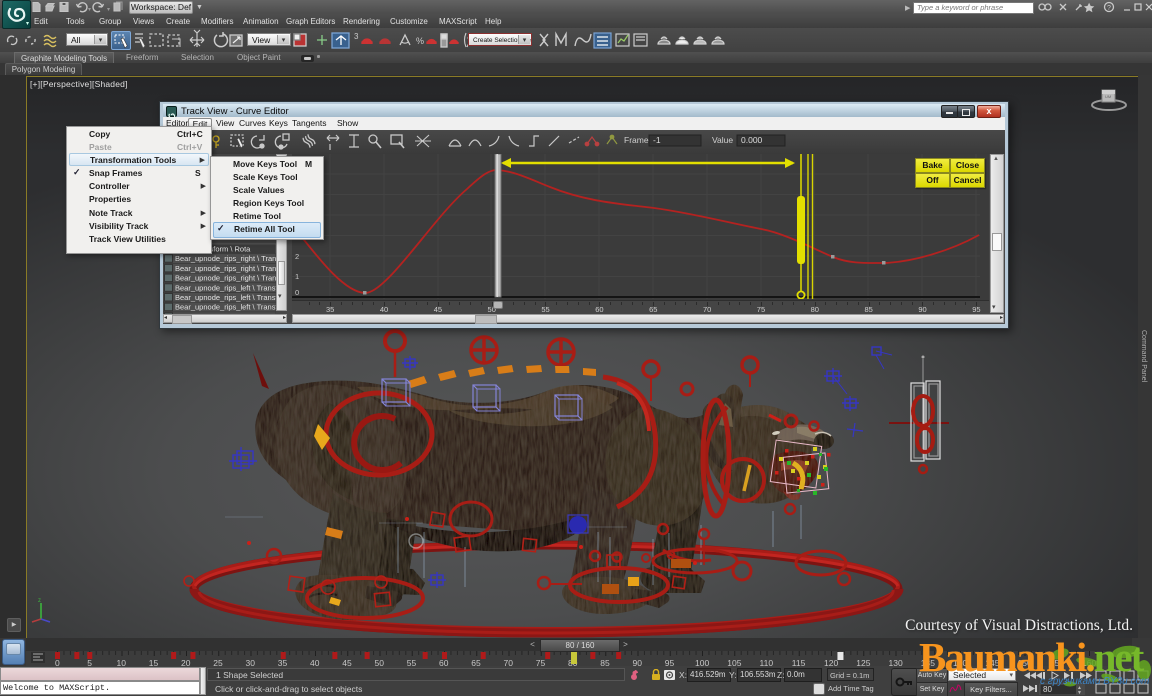 The width and height of the screenshot is (1152, 696). I want to click on svg-text: 1, so click(297, 276).